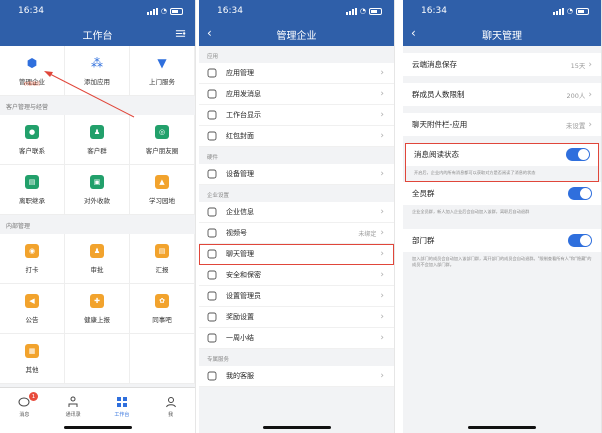 Image resolution: width=602 pixels, height=433 pixels. Describe the element at coordinates (236, 233) in the screenshot. I see `row-label: 视频号` at that location.